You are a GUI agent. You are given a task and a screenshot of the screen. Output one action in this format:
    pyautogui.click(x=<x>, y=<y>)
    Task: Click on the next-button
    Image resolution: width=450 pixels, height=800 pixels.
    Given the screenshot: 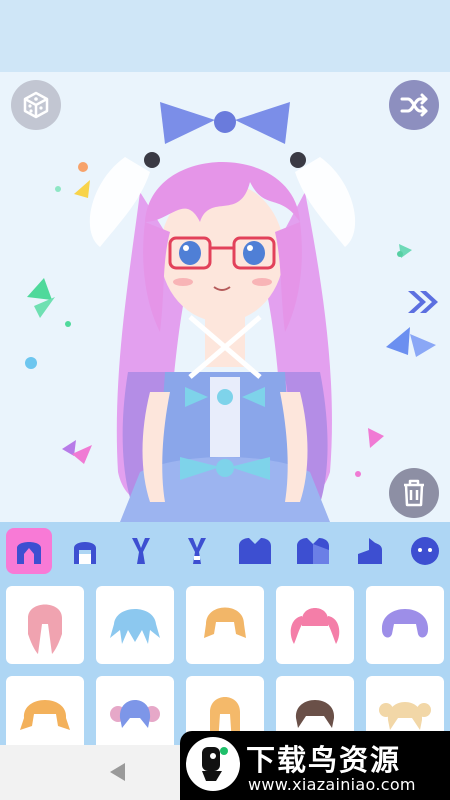 What is the action you would take?
    pyautogui.click(x=423, y=304)
    